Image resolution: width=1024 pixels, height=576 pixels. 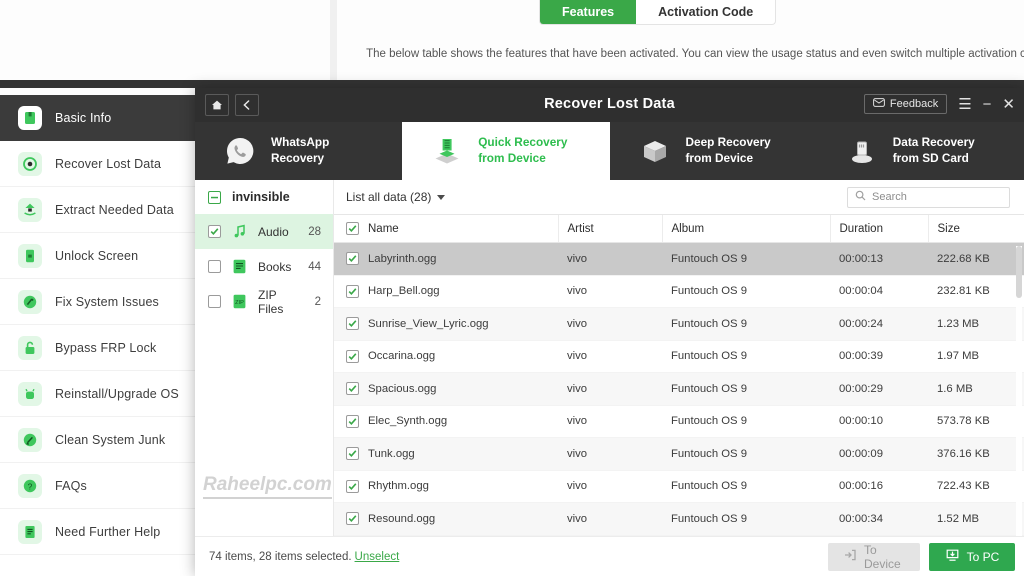 I want to click on hamburger-icon: ☰, so click(x=964, y=104).